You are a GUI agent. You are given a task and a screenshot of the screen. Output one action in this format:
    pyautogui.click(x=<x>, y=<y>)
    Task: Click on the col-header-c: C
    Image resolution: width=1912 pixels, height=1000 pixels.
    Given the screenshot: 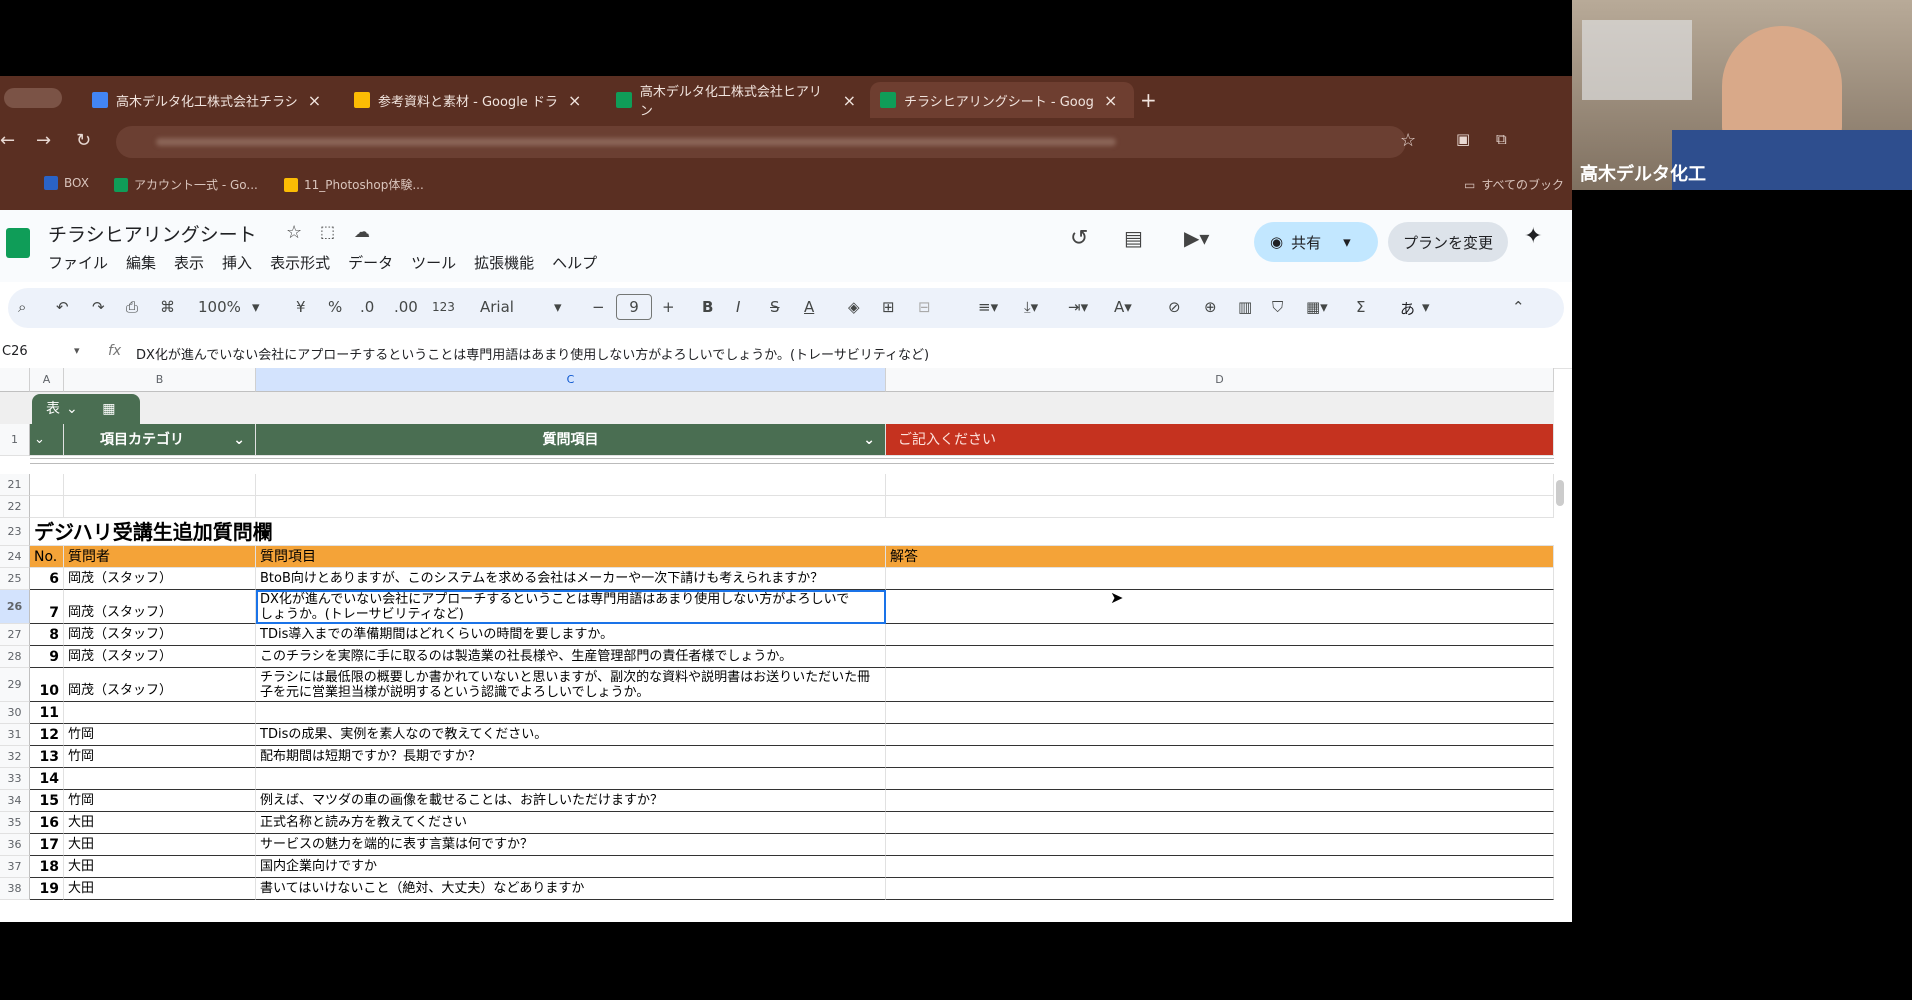 What is the action you would take?
    pyautogui.click(x=571, y=380)
    